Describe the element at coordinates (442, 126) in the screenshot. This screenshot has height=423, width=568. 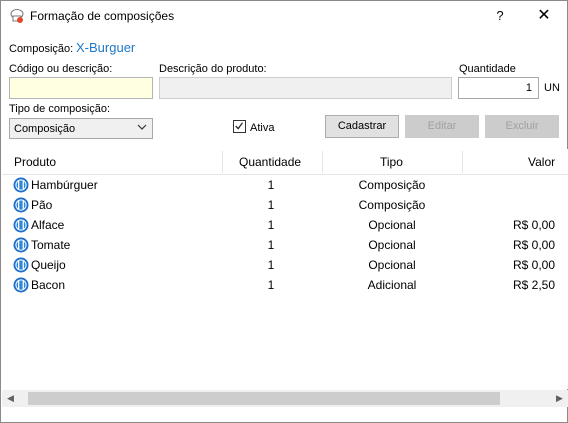
I see `edit-button: Editar` at that location.